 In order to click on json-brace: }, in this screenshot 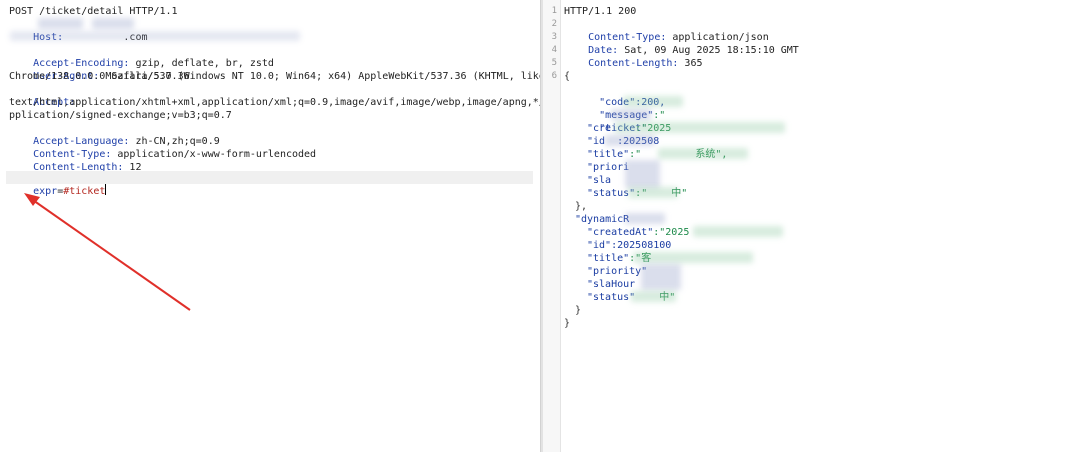, I will do `click(581, 206)`.